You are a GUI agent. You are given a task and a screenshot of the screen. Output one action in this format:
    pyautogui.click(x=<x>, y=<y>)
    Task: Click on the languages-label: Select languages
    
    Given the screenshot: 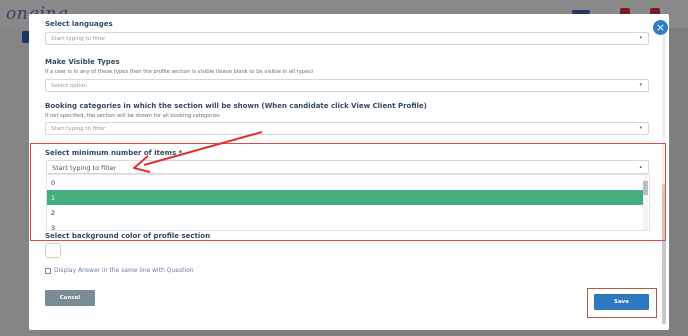 What is the action you would take?
    pyautogui.click(x=79, y=24)
    